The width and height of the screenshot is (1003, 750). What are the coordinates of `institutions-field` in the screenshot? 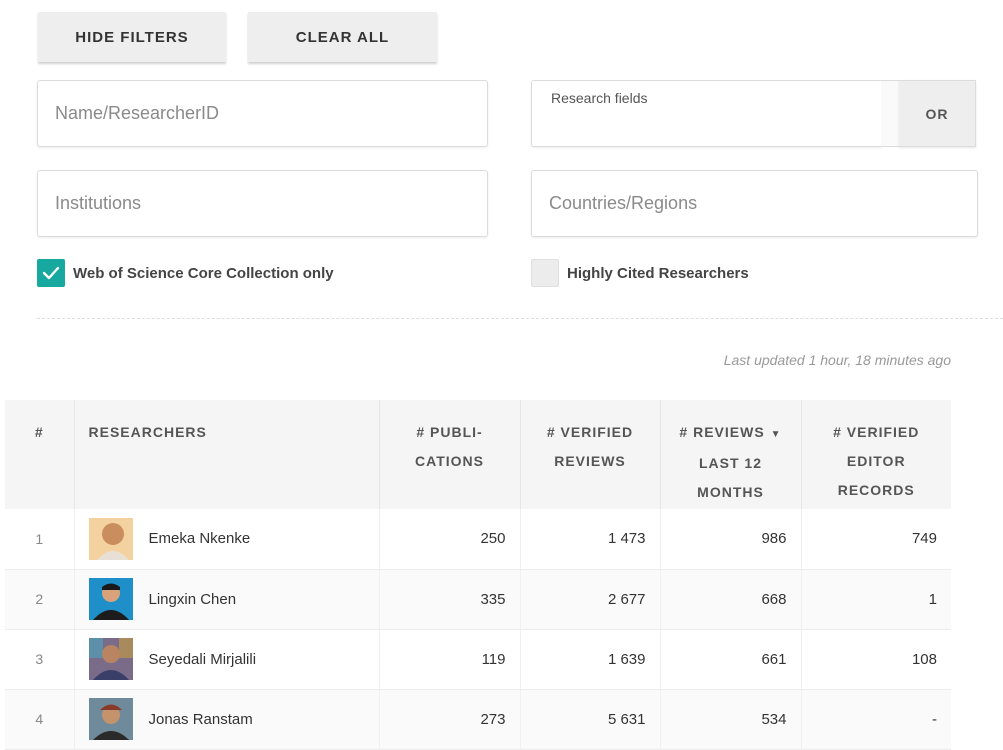 It's located at (262, 203).